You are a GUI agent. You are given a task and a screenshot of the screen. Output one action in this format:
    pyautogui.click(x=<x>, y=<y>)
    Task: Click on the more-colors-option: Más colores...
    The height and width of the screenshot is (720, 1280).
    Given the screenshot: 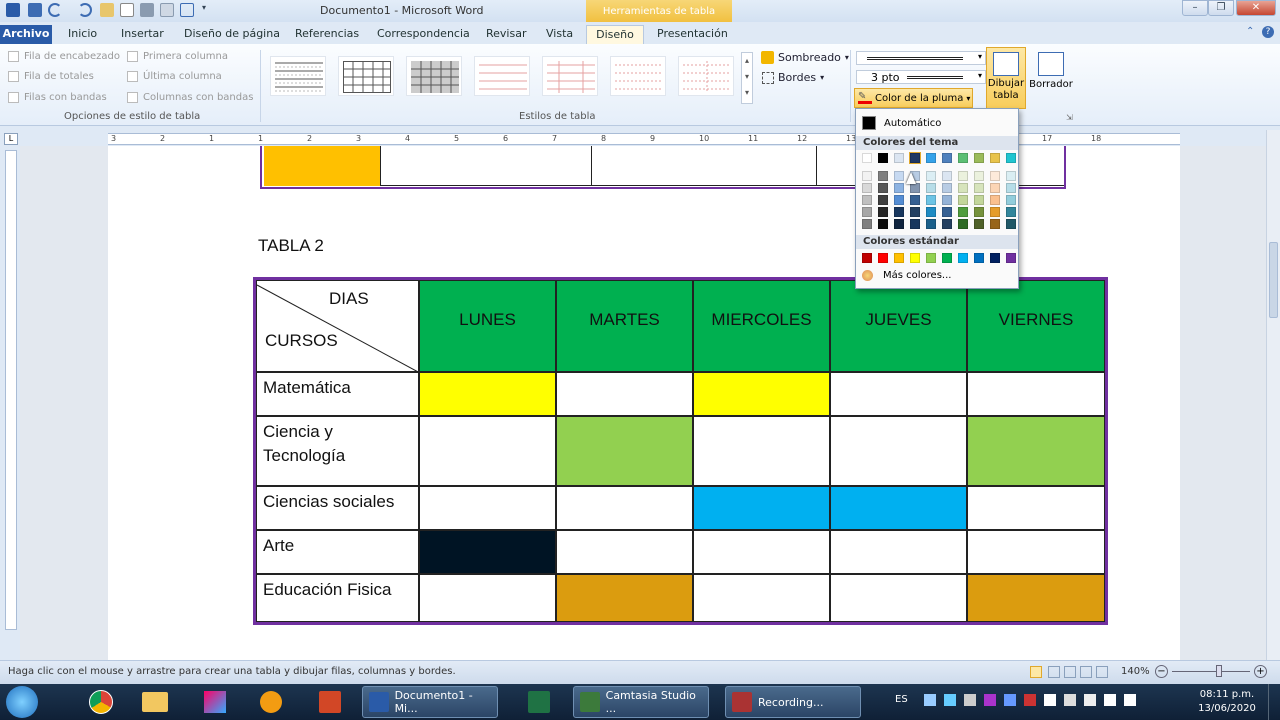 What is the action you would take?
    pyautogui.click(x=906, y=275)
    